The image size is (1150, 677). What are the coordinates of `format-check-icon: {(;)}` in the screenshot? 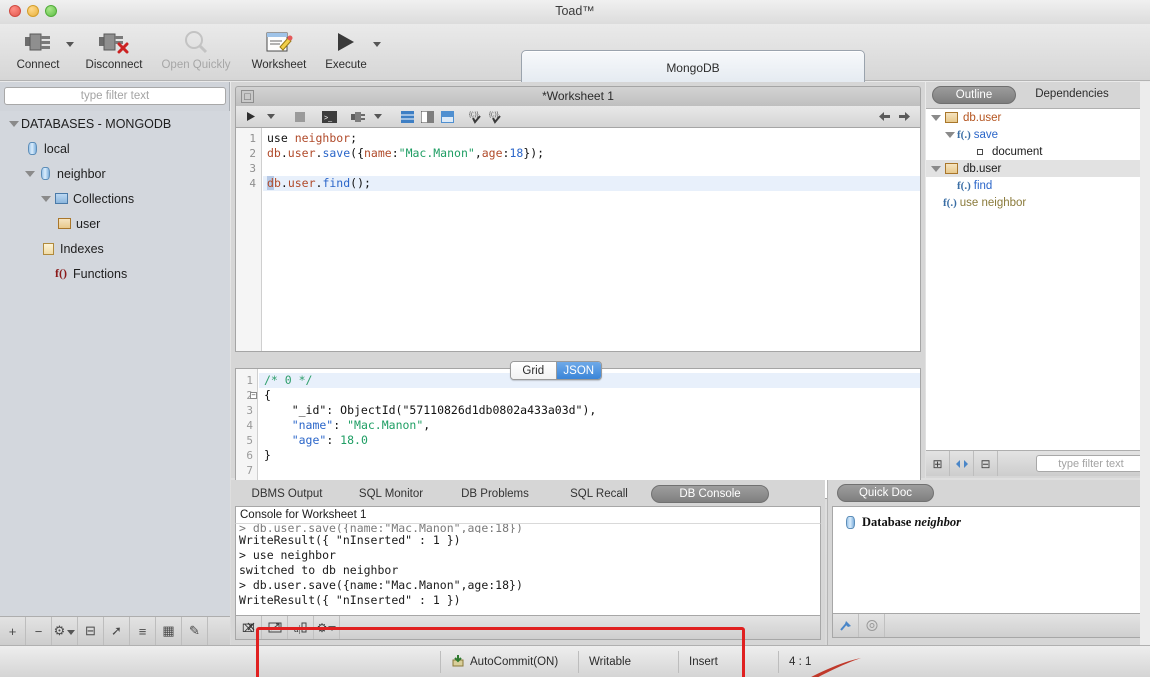 It's located at (476, 117).